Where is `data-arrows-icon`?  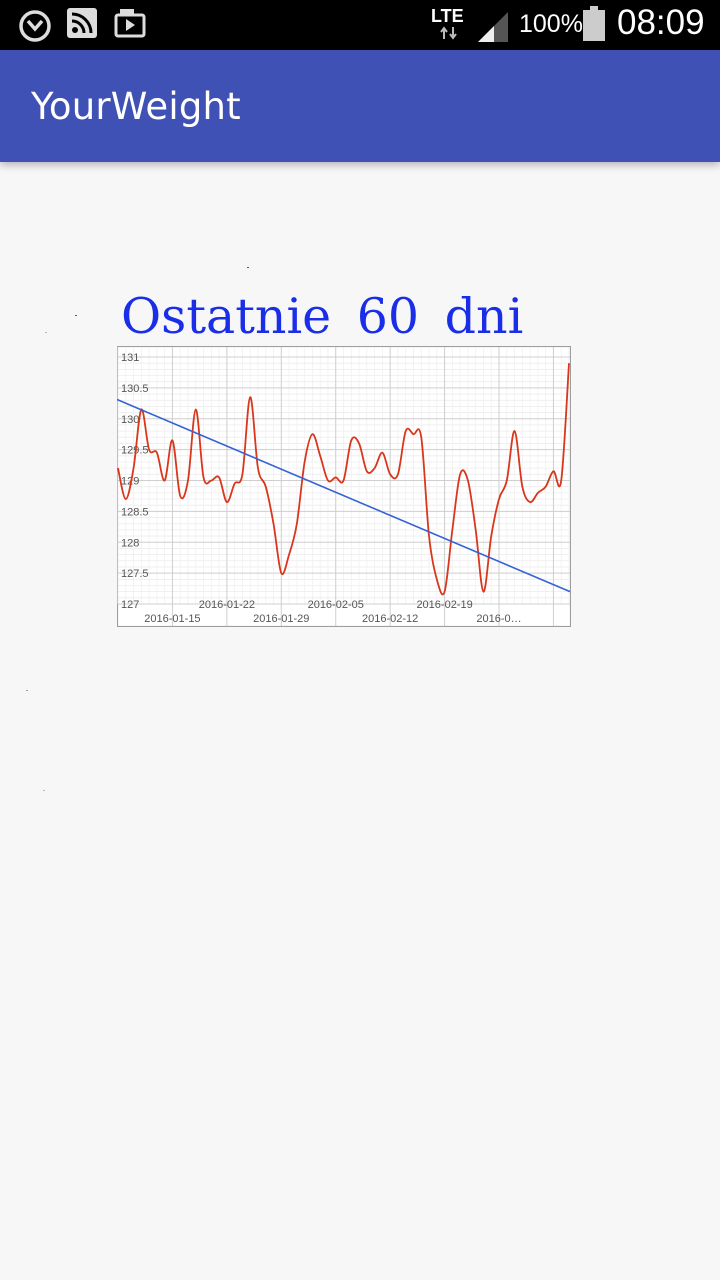
data-arrows-icon is located at coordinates (449, 35).